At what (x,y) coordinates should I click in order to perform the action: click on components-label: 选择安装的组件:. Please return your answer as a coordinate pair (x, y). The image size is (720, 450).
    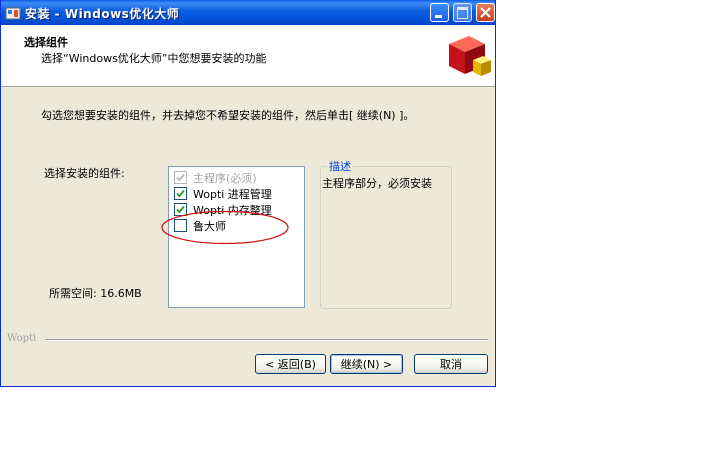
    Looking at the image, I should click on (84, 173).